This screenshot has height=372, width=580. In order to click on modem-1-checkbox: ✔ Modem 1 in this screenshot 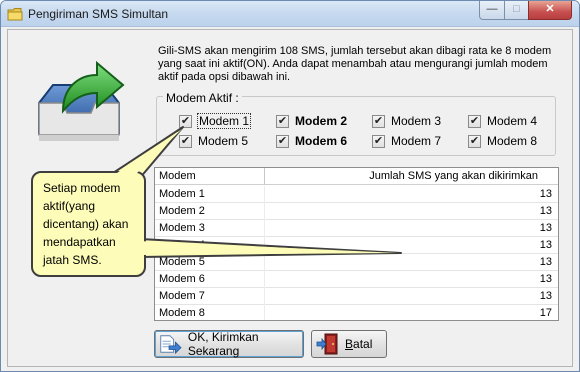, I will do `click(215, 121)`.